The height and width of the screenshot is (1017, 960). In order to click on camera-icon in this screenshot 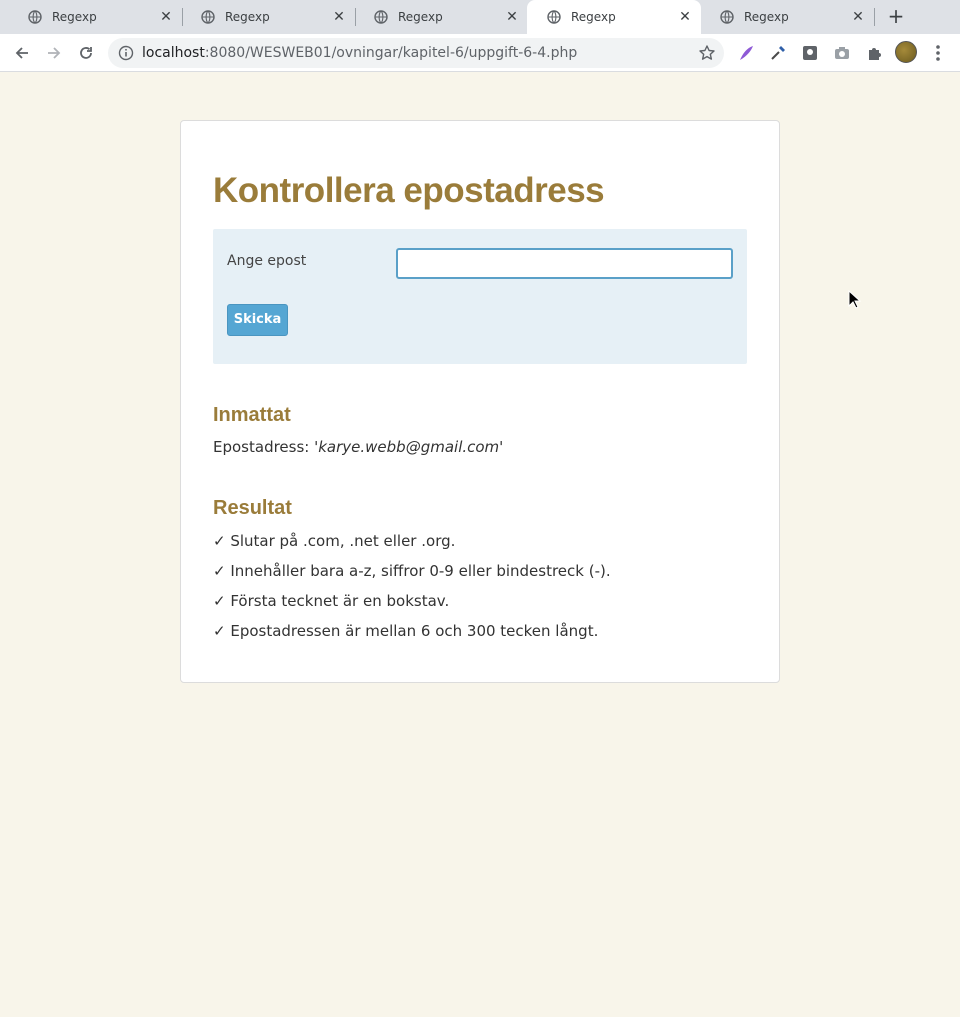, I will do `click(842, 53)`.